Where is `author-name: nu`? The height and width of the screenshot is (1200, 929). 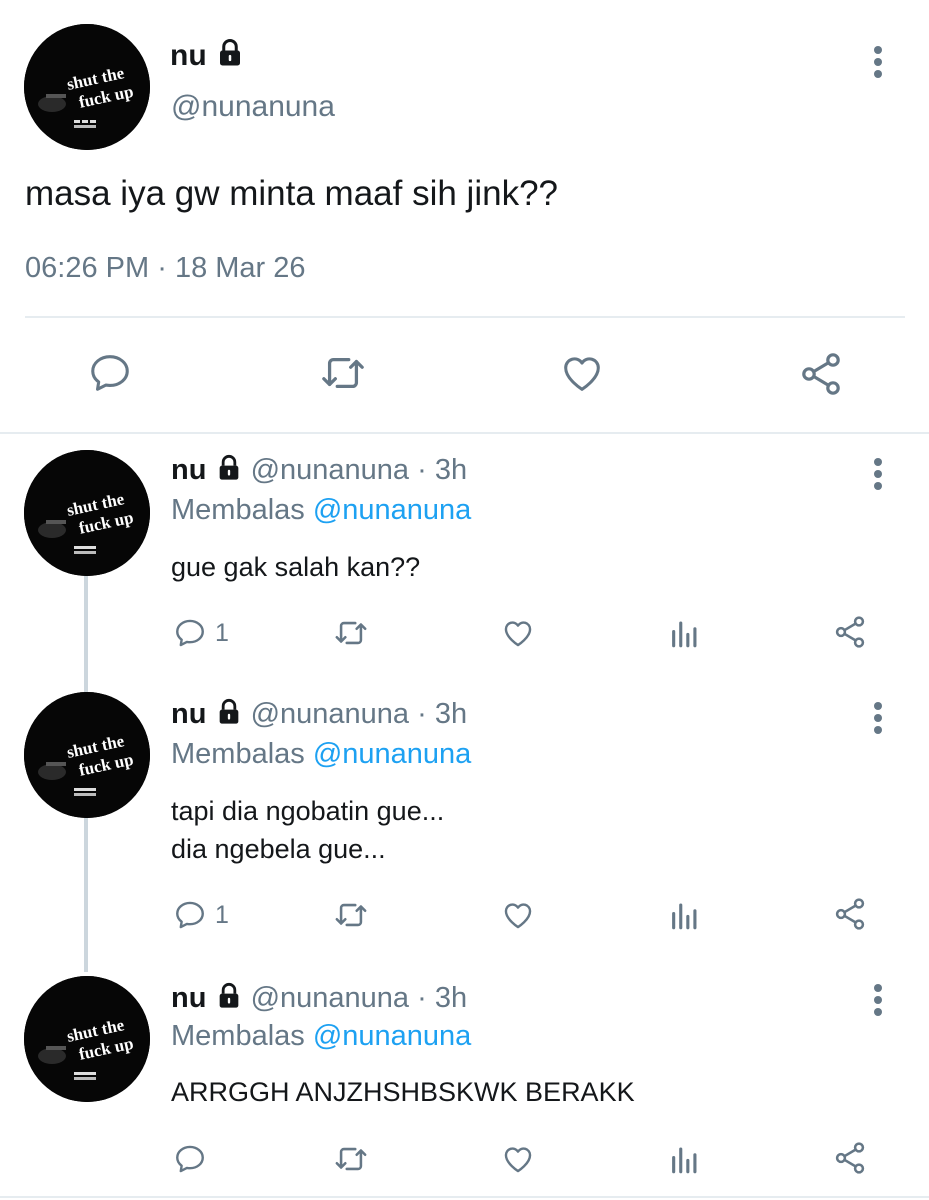
author-name: nu is located at coordinates (207, 55).